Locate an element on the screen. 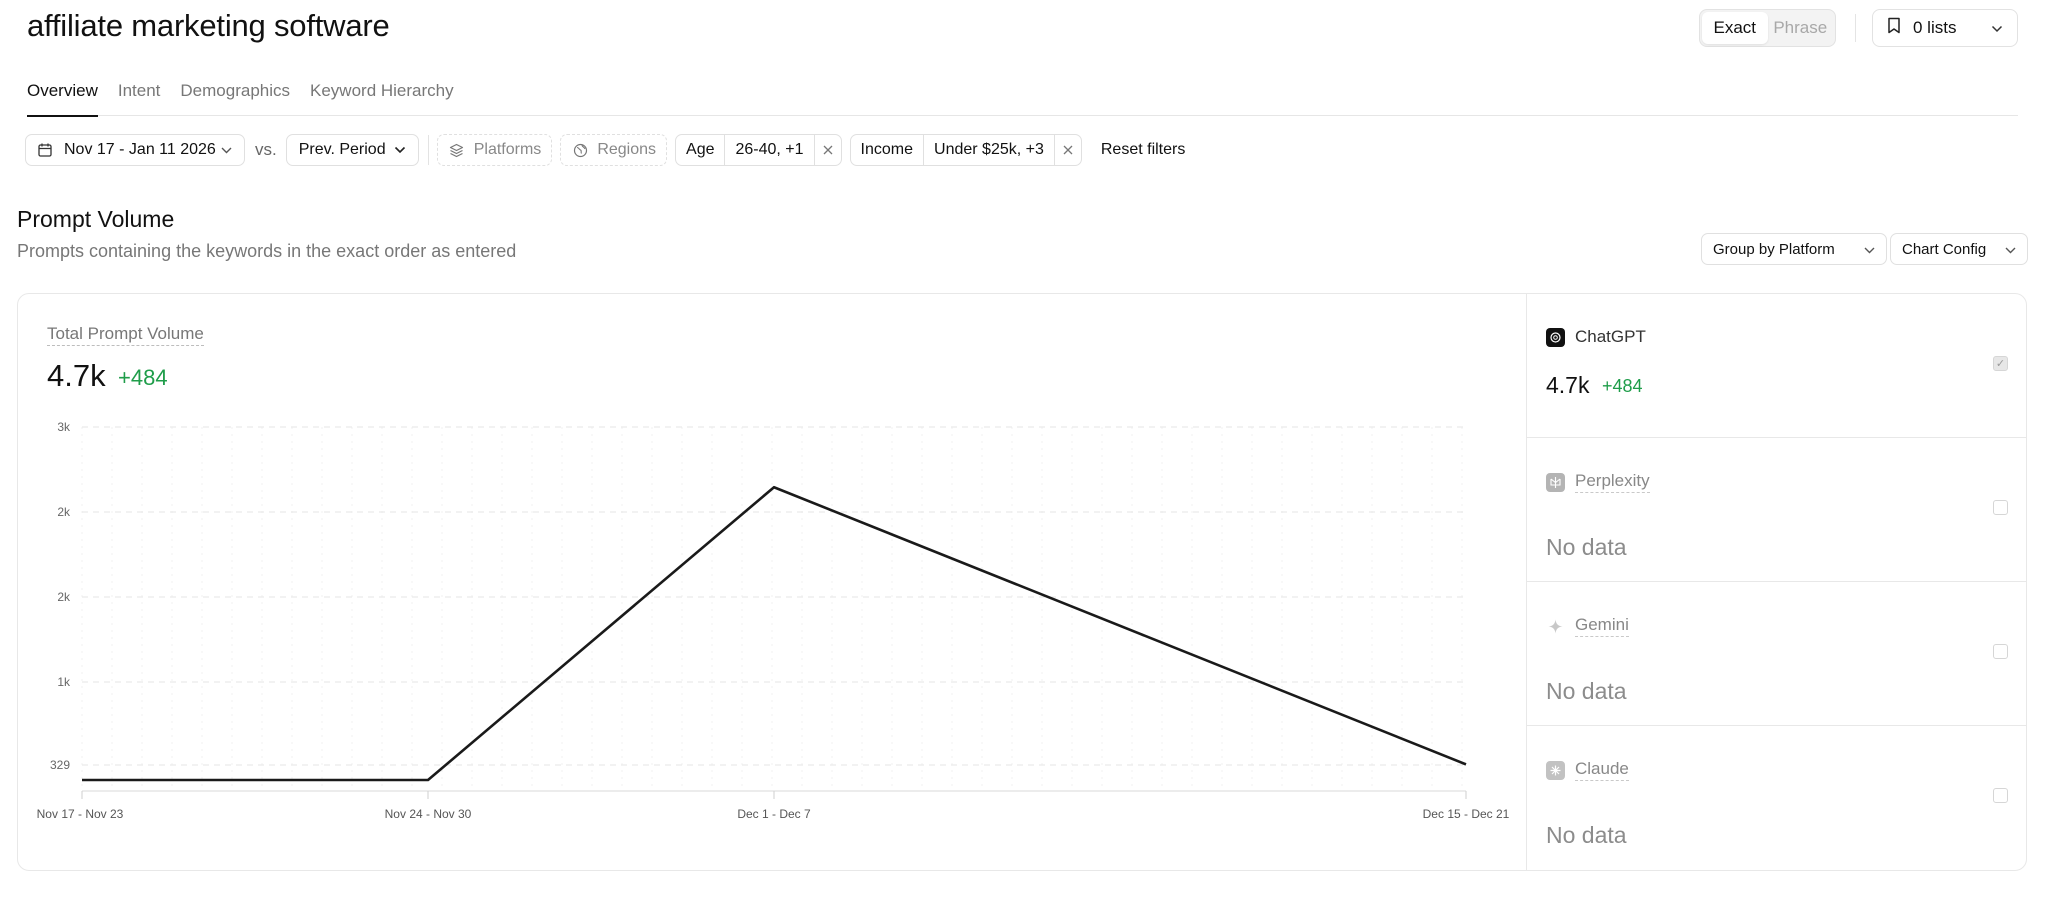 The width and height of the screenshot is (2048, 907). chart-config-select: Chart Config is located at coordinates (1959, 249).